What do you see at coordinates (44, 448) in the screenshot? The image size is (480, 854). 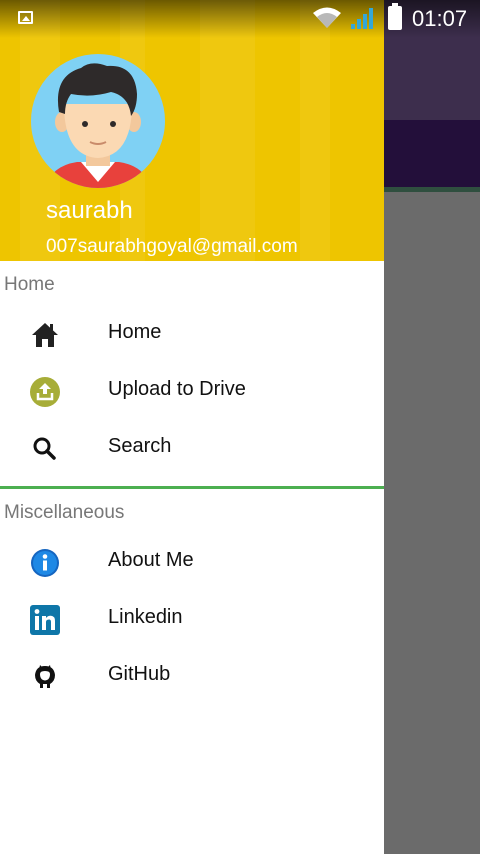 I see `search-icon` at bounding box center [44, 448].